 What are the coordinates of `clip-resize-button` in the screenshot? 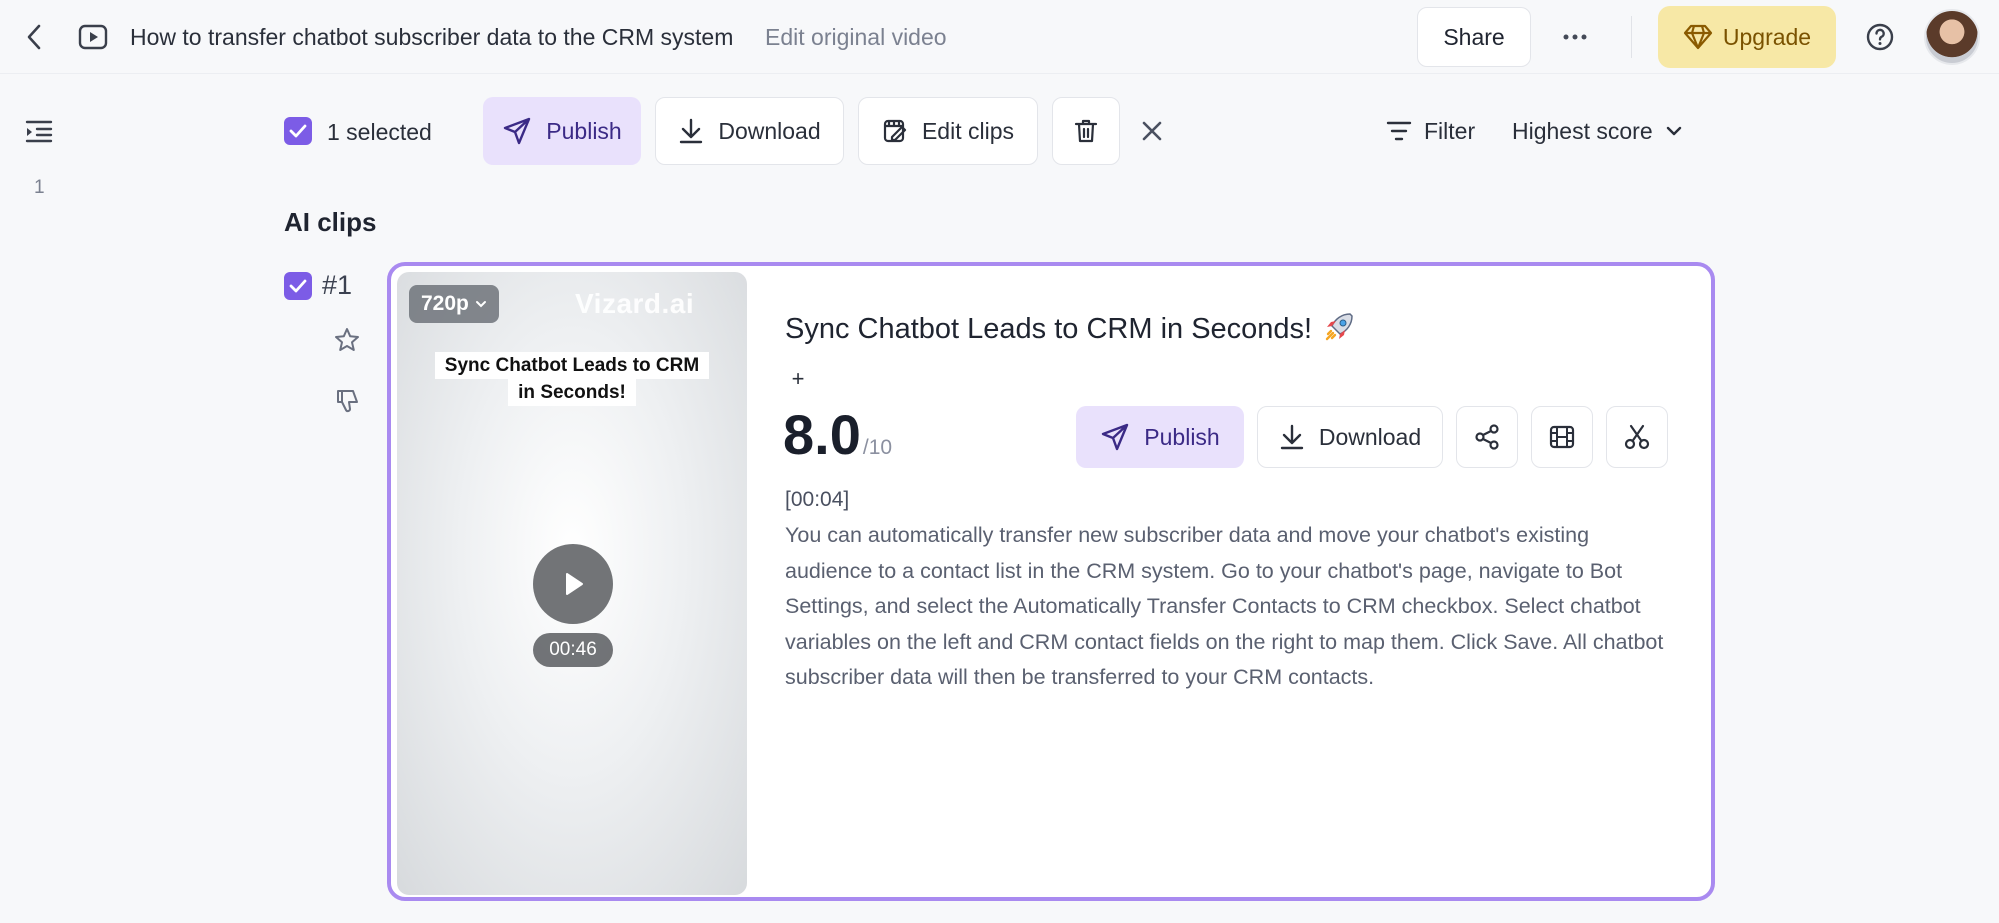 It's located at (1562, 437).